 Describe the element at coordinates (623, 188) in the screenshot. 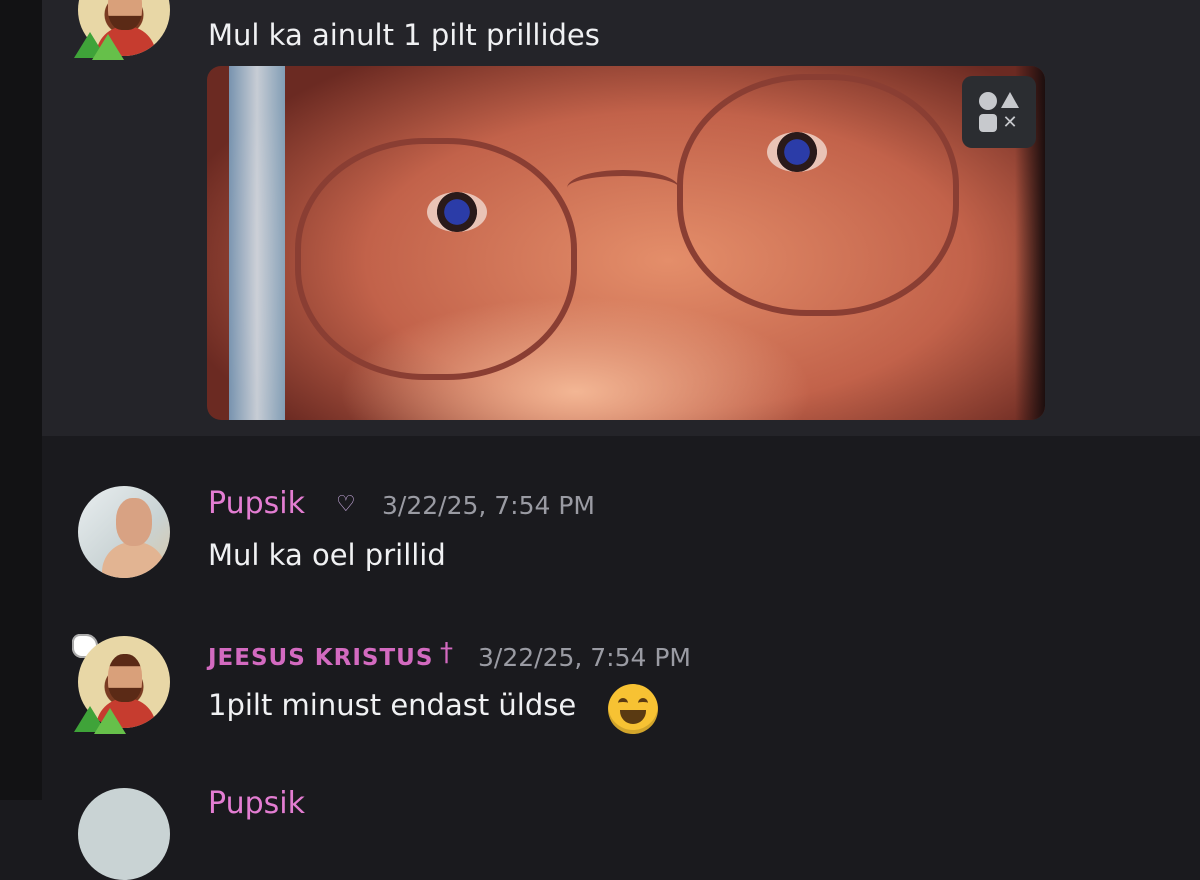

I see `glasses-bridge` at that location.